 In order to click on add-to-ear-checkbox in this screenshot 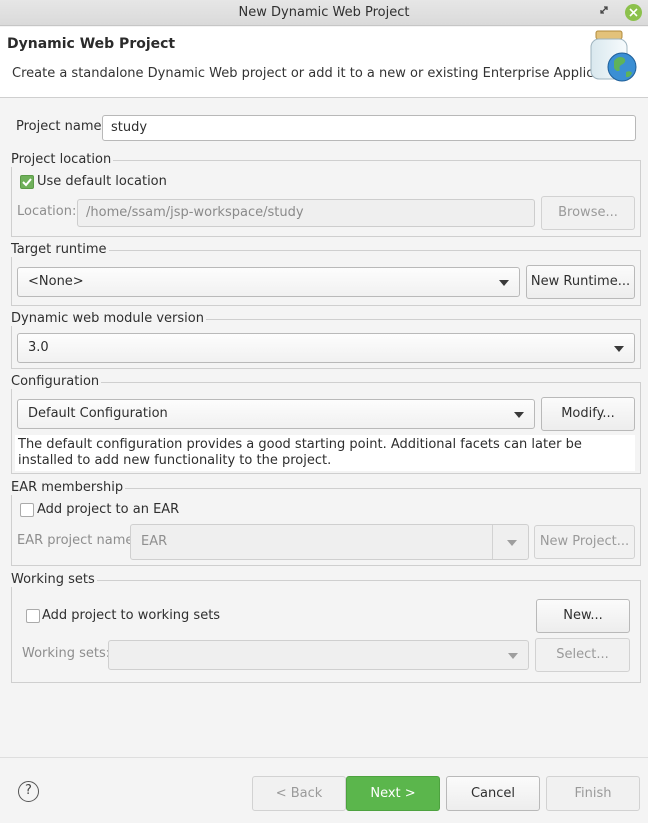, I will do `click(27, 510)`.